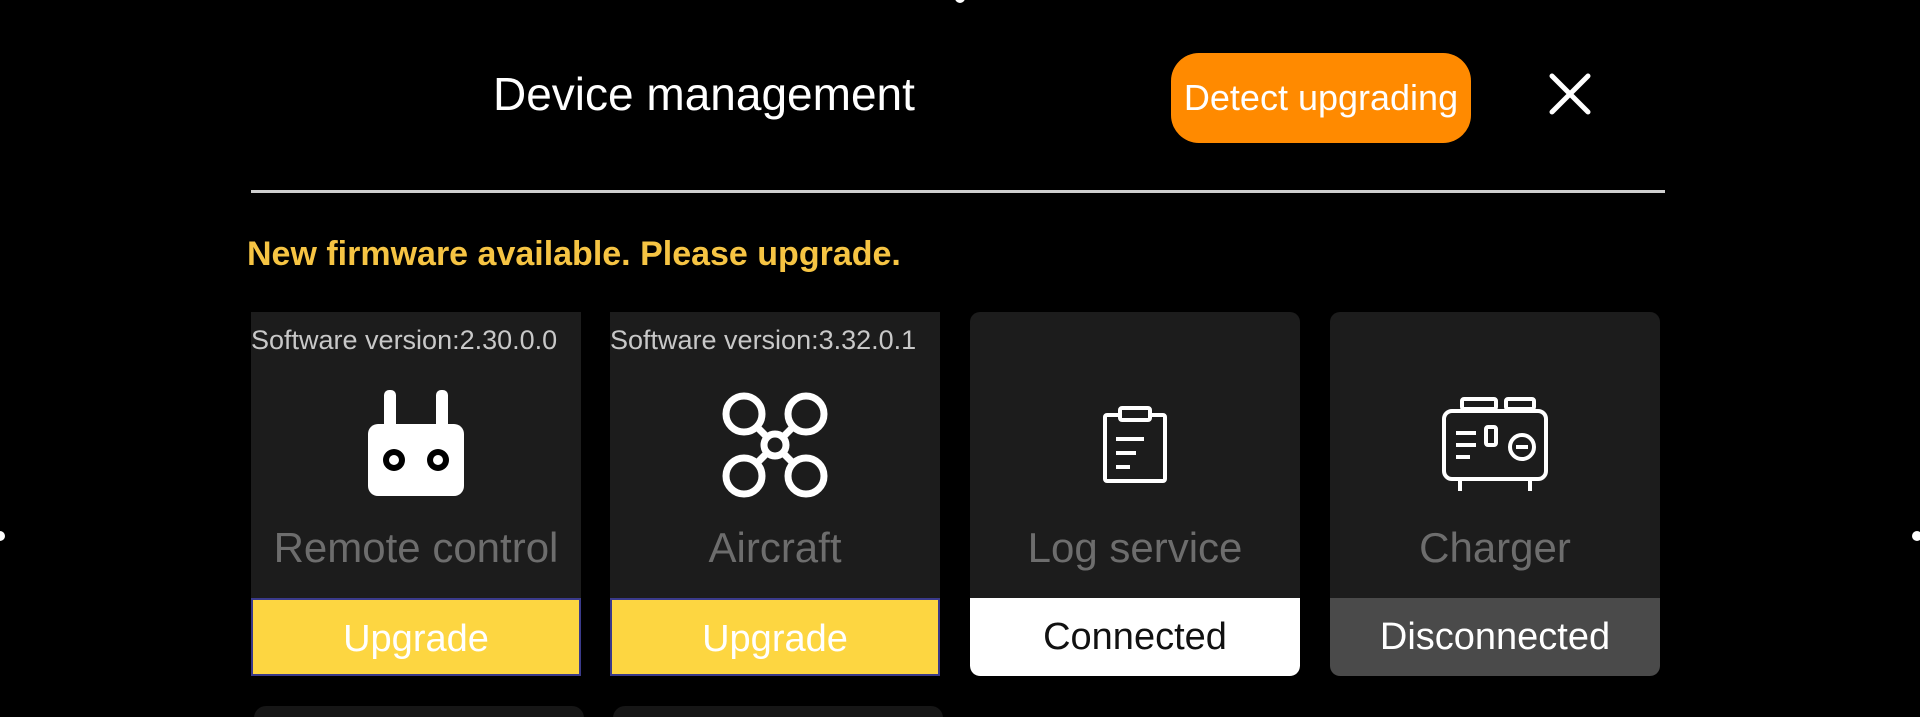  What do you see at coordinates (704, 94) in the screenshot?
I see `page-title: Device management` at bounding box center [704, 94].